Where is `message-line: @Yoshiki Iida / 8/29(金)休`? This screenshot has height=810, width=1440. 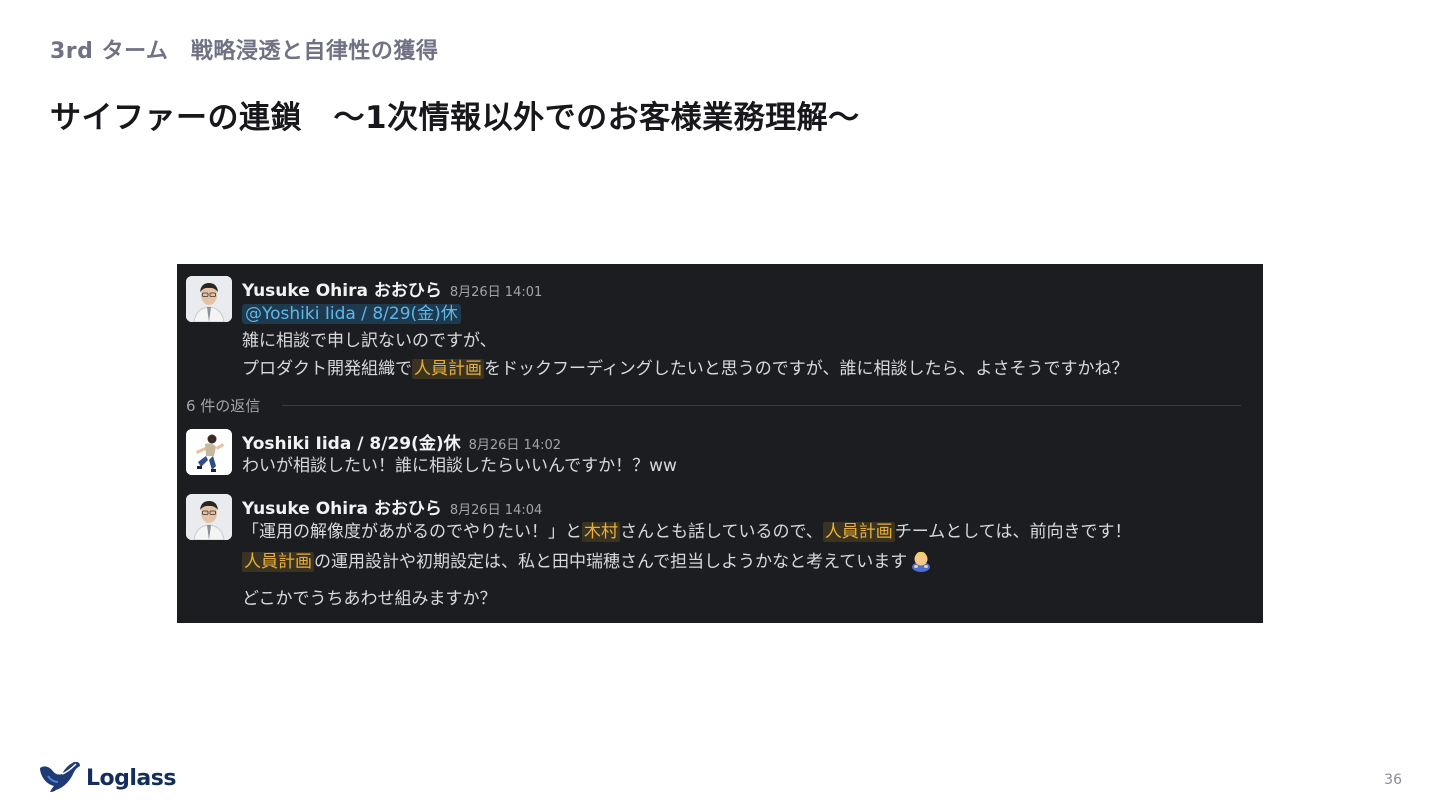 message-line: @Yoshiki Iida / 8/29(金)休 is located at coordinates (351, 314).